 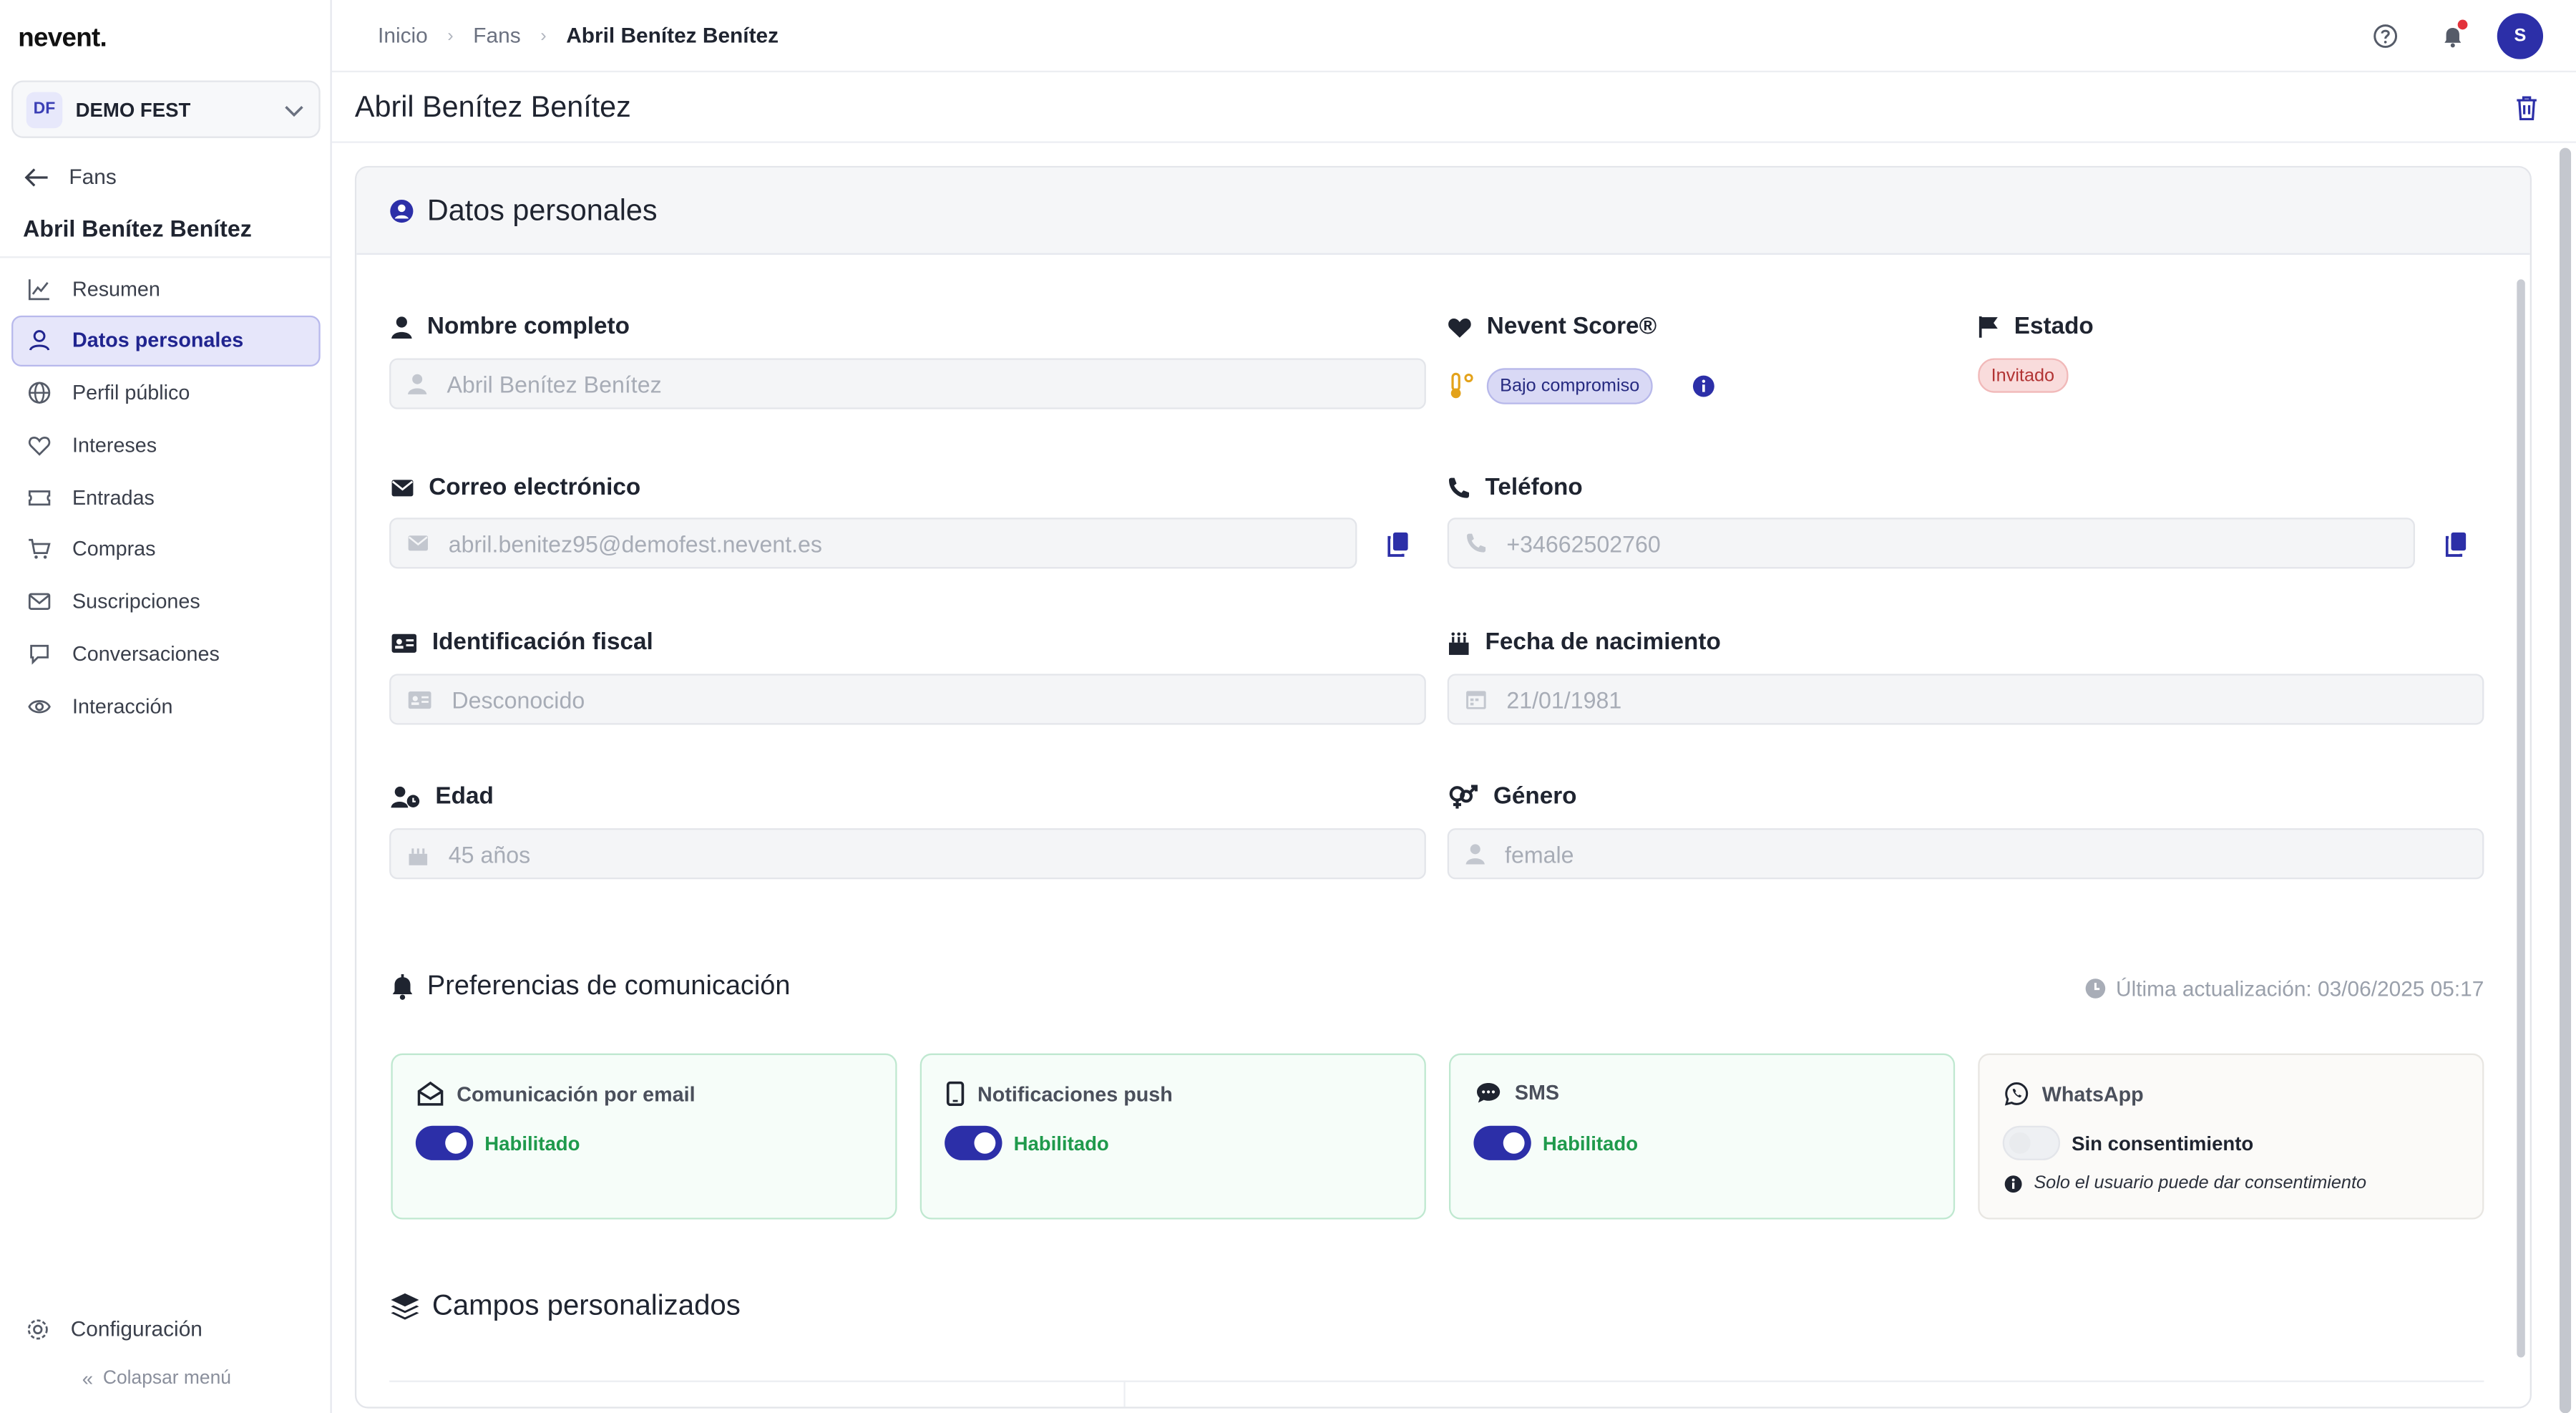 I want to click on cake-icon, so click(x=1458, y=642).